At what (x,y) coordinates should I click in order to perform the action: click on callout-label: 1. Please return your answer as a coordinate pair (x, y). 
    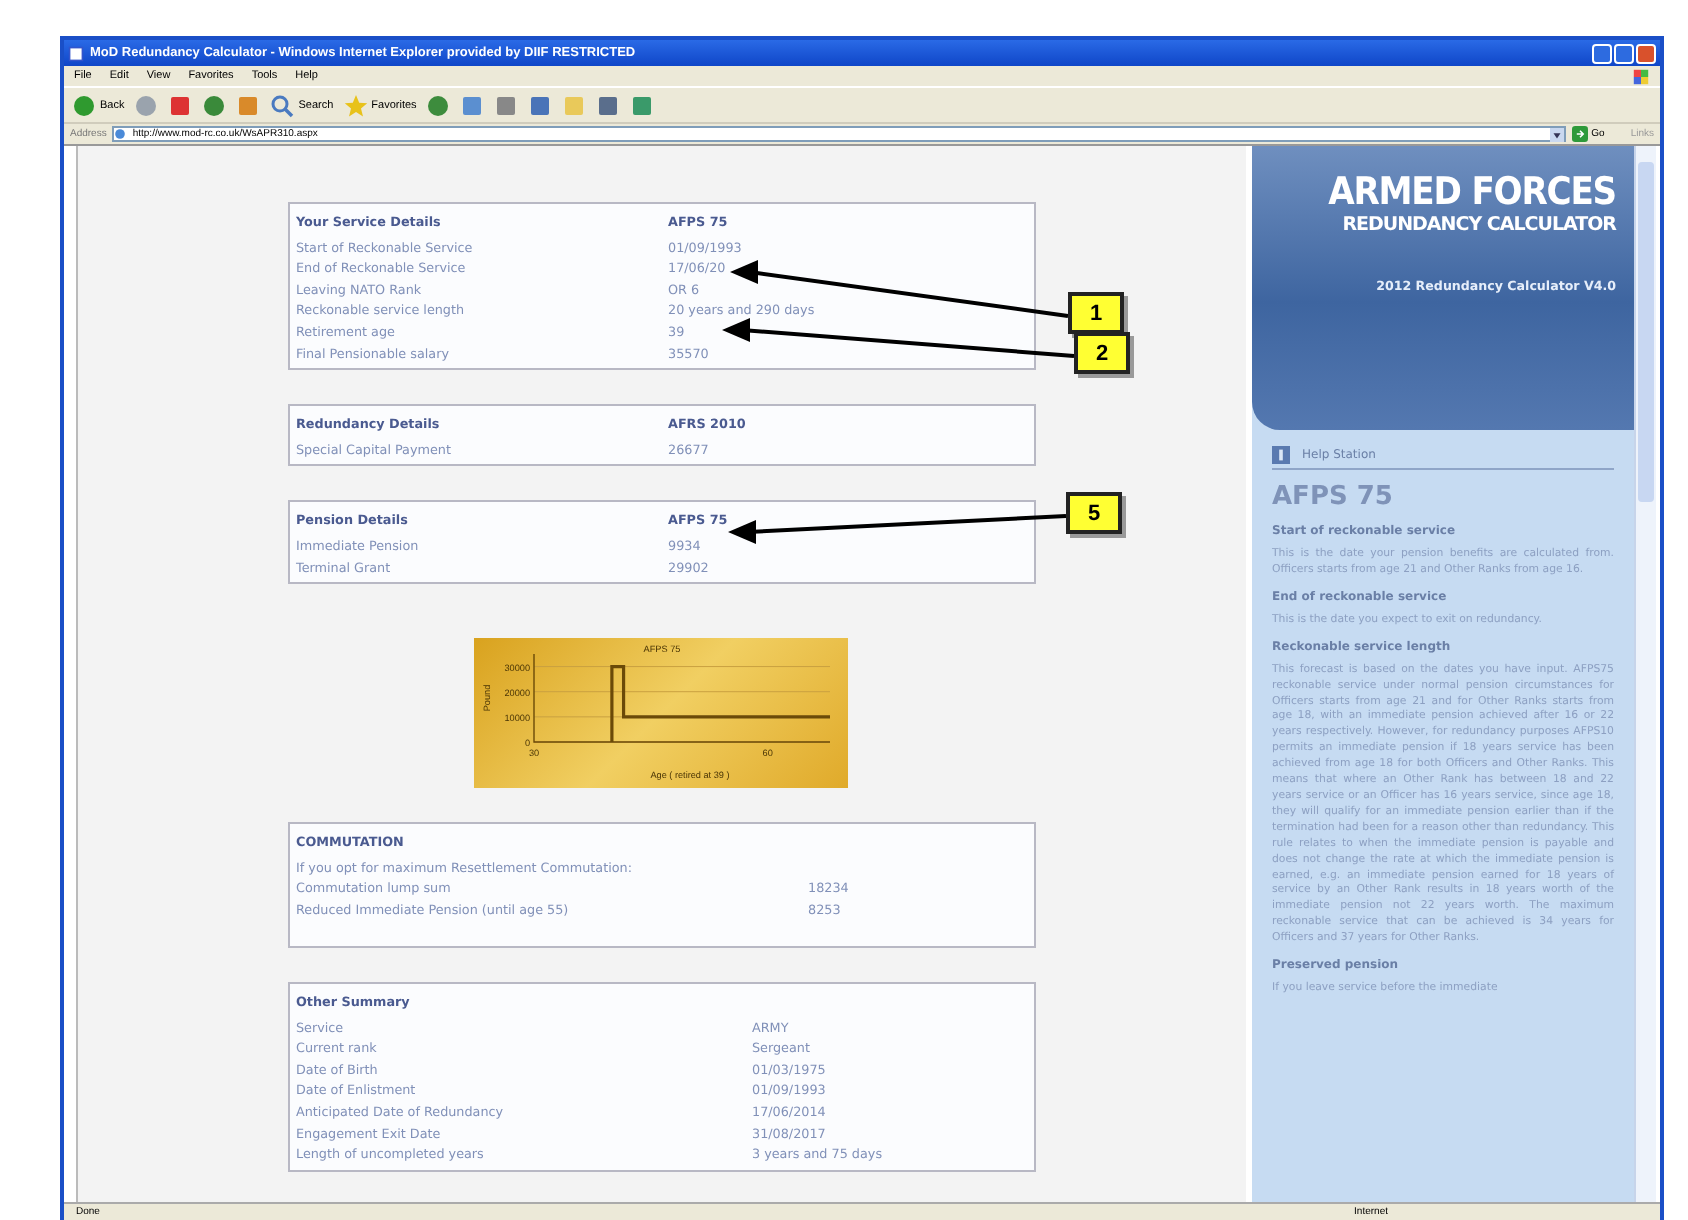
    Looking at the image, I should click on (1096, 313).